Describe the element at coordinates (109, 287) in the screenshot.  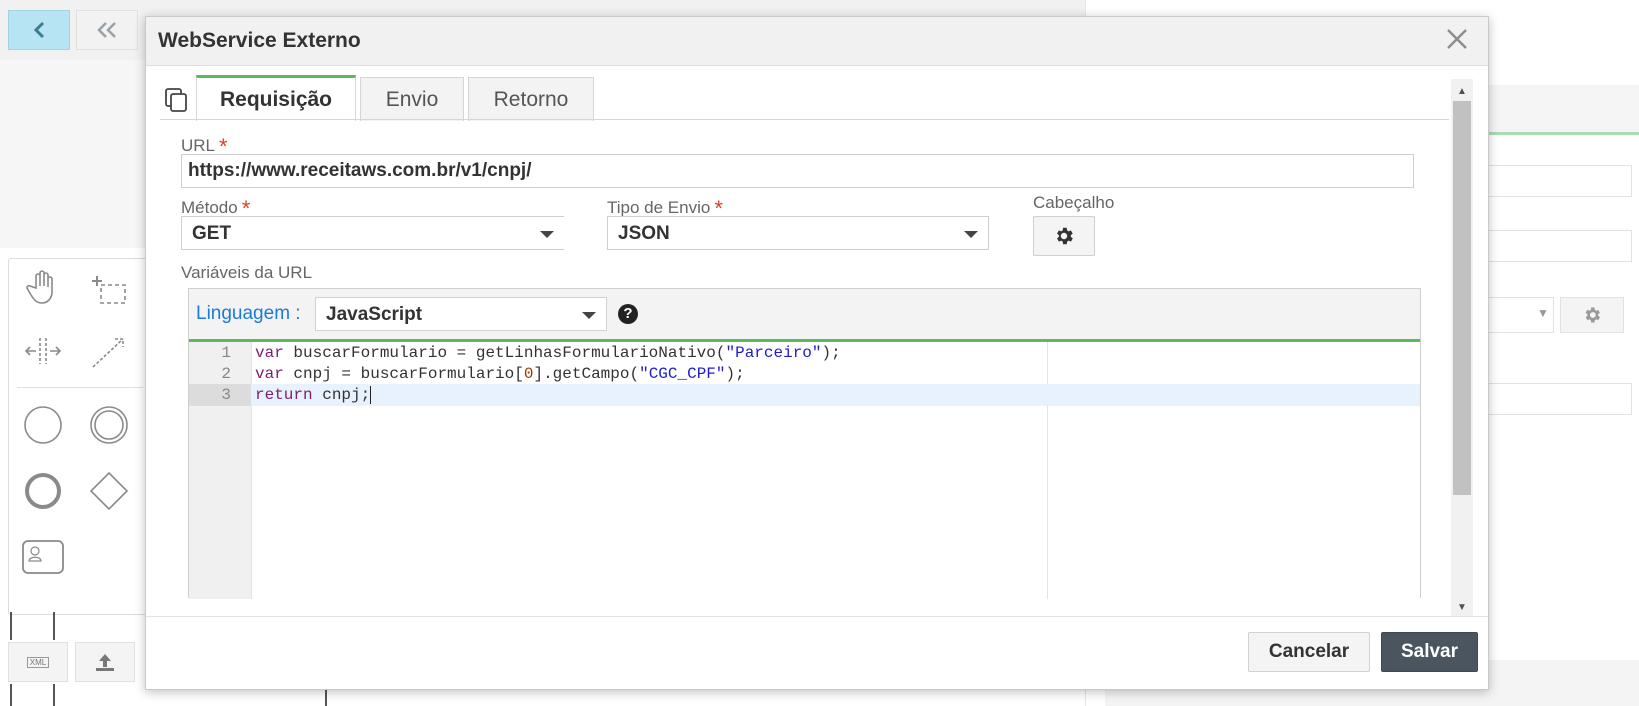
I see `lasso-tool-icon` at that location.